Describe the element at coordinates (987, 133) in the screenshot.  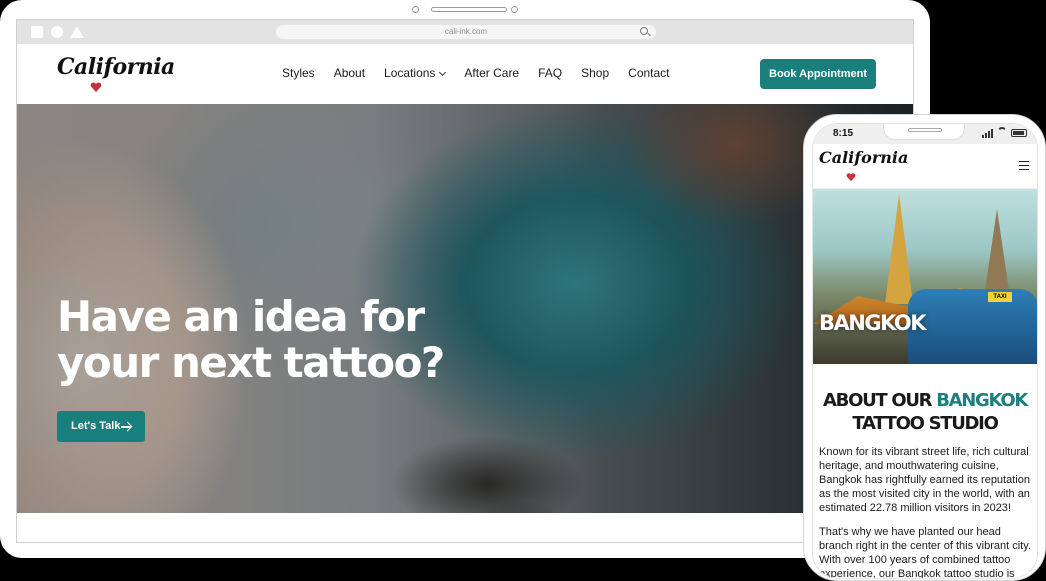
I see `signal-icon` at that location.